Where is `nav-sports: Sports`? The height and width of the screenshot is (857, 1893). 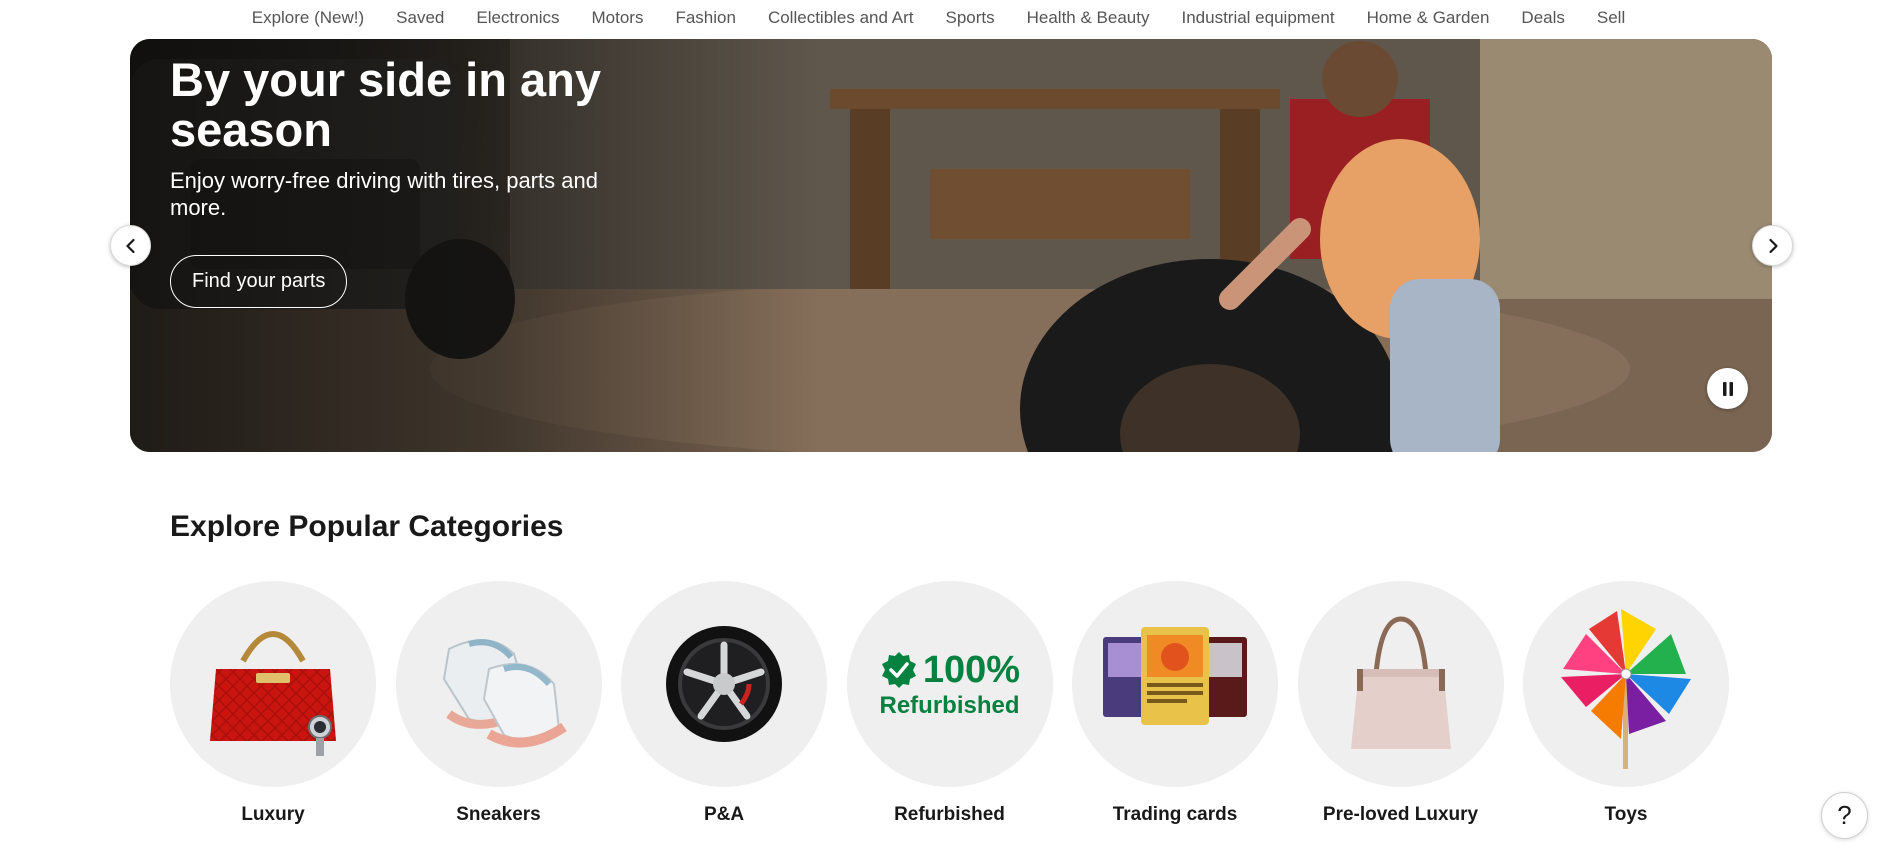 nav-sports: Sports is located at coordinates (969, 18).